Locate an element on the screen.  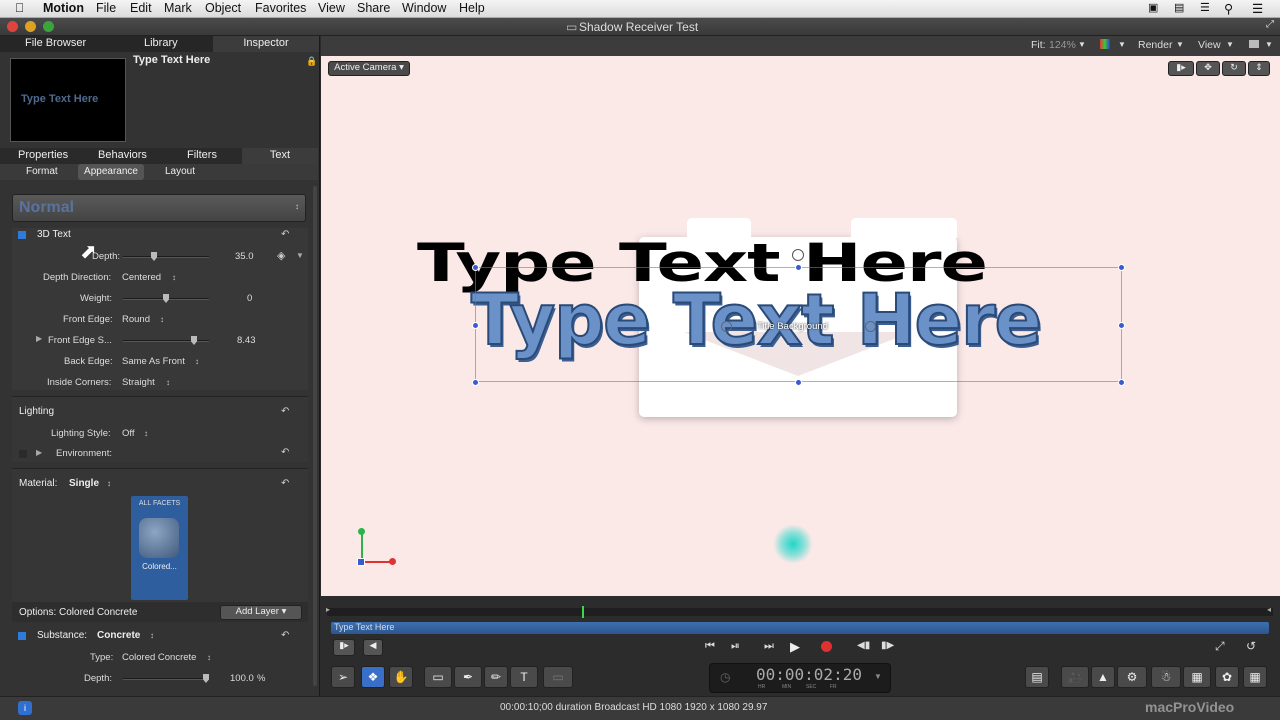
transform-handle-right is located at coordinates (1121, 325).